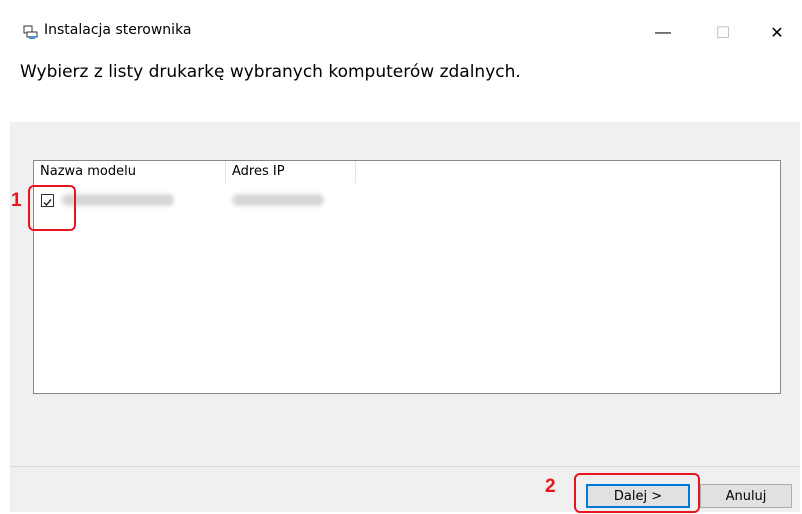 The height and width of the screenshot is (514, 802). I want to click on cancel-button: Anuluj, so click(746, 496).